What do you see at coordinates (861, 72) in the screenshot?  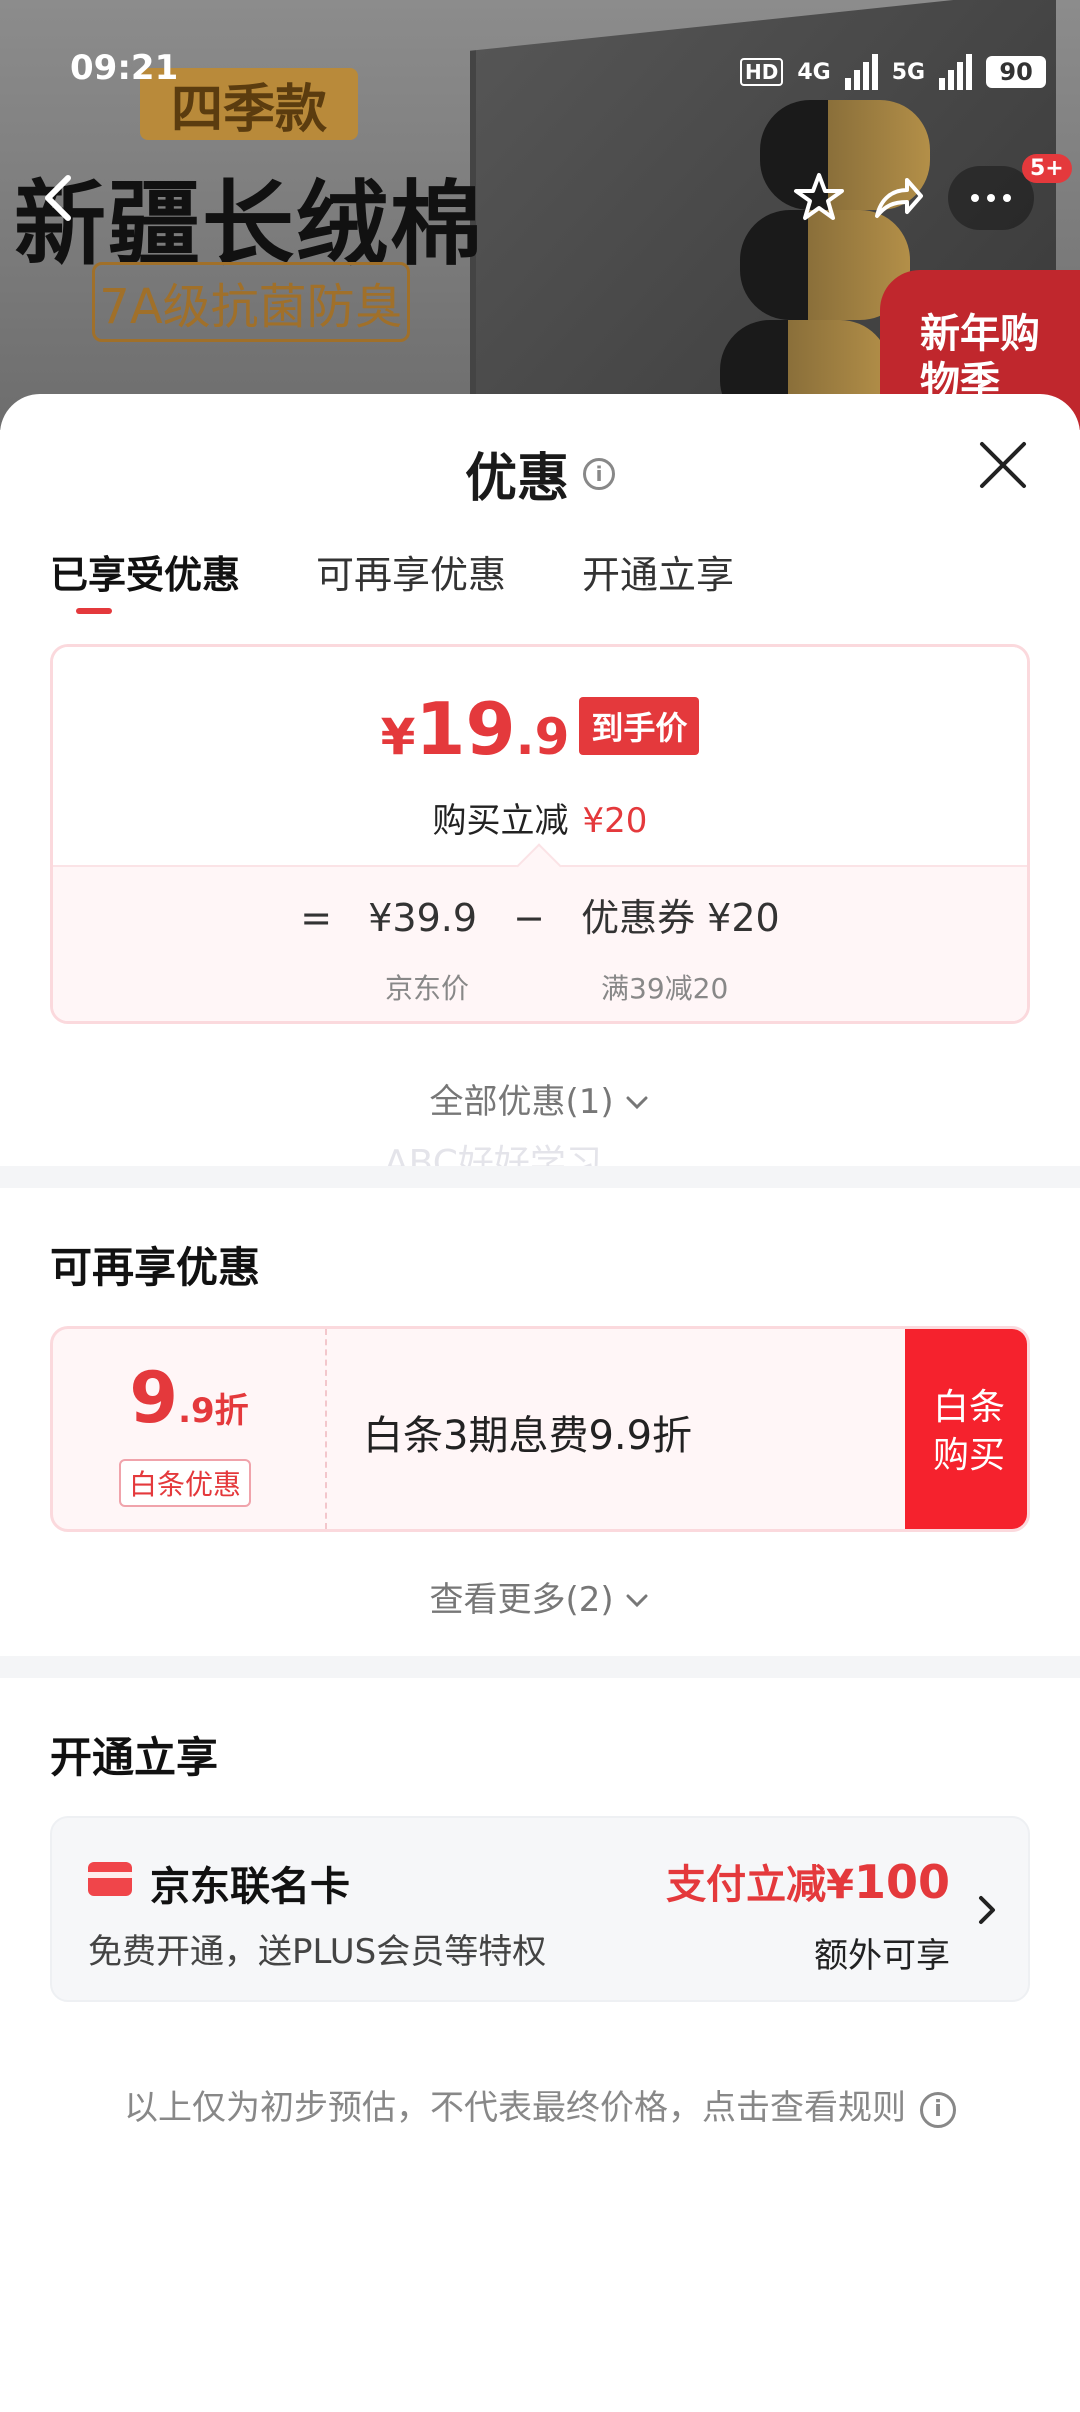 I see `signal-icon` at bounding box center [861, 72].